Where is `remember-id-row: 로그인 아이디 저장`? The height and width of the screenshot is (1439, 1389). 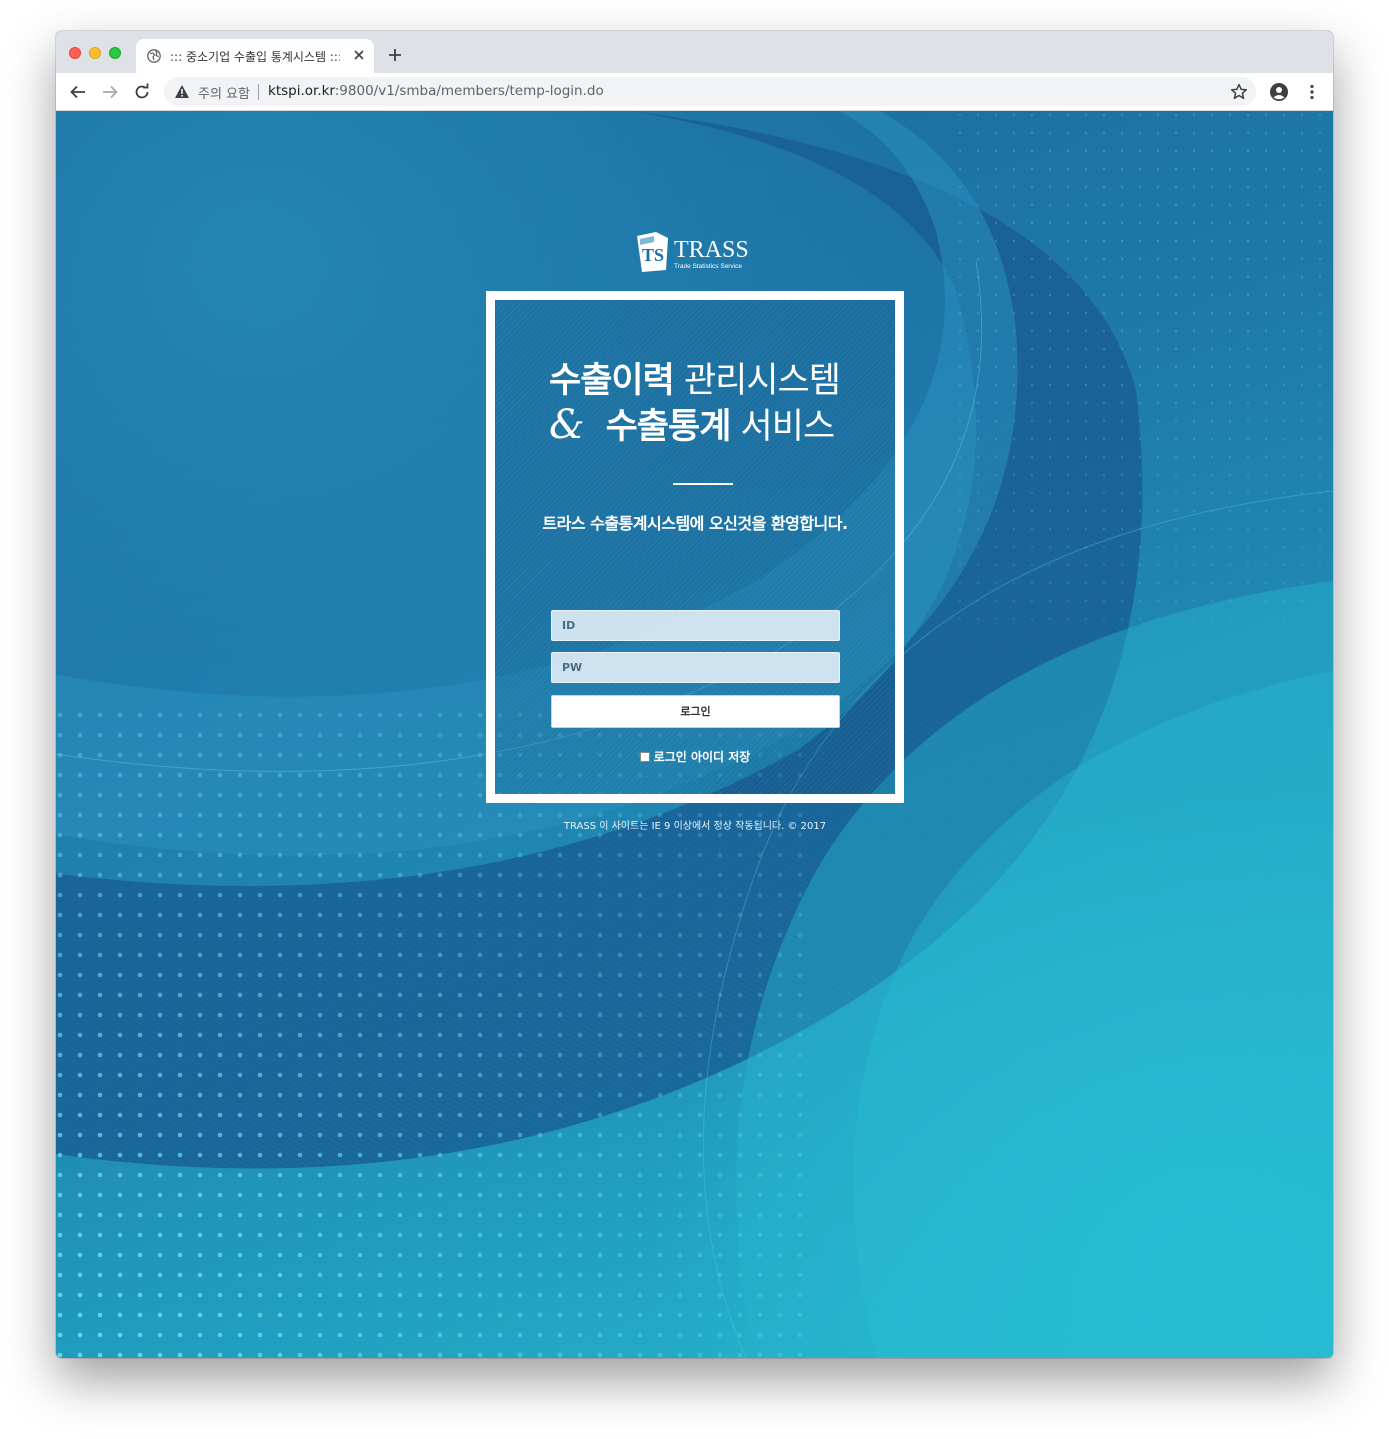 remember-id-row: 로그인 아이디 저장 is located at coordinates (695, 756).